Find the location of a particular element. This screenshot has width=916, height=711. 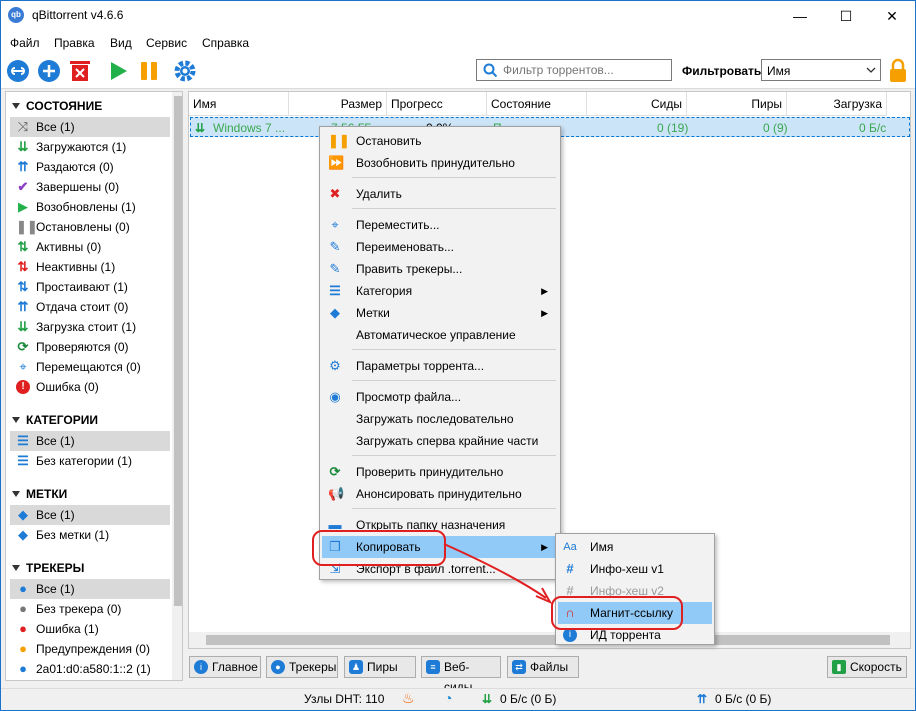

menu-force-announce: 📢 Анонсировать принудительно is located at coordinates (440, 494).